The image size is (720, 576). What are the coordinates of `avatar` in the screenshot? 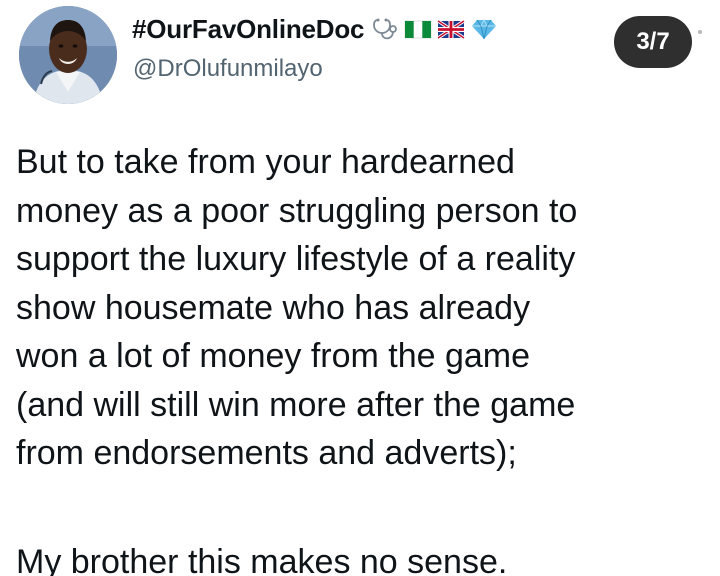 It's located at (68, 55).